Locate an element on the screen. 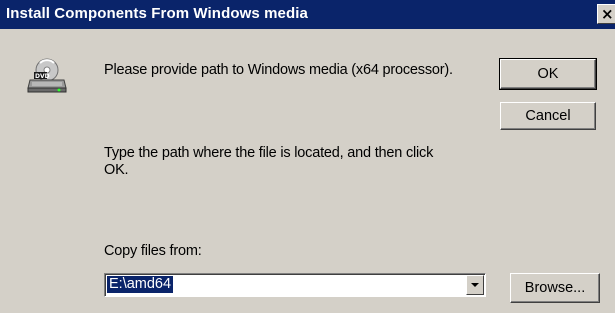 This screenshot has width=615, height=313. path-value: E:\amd64 is located at coordinates (140, 284).